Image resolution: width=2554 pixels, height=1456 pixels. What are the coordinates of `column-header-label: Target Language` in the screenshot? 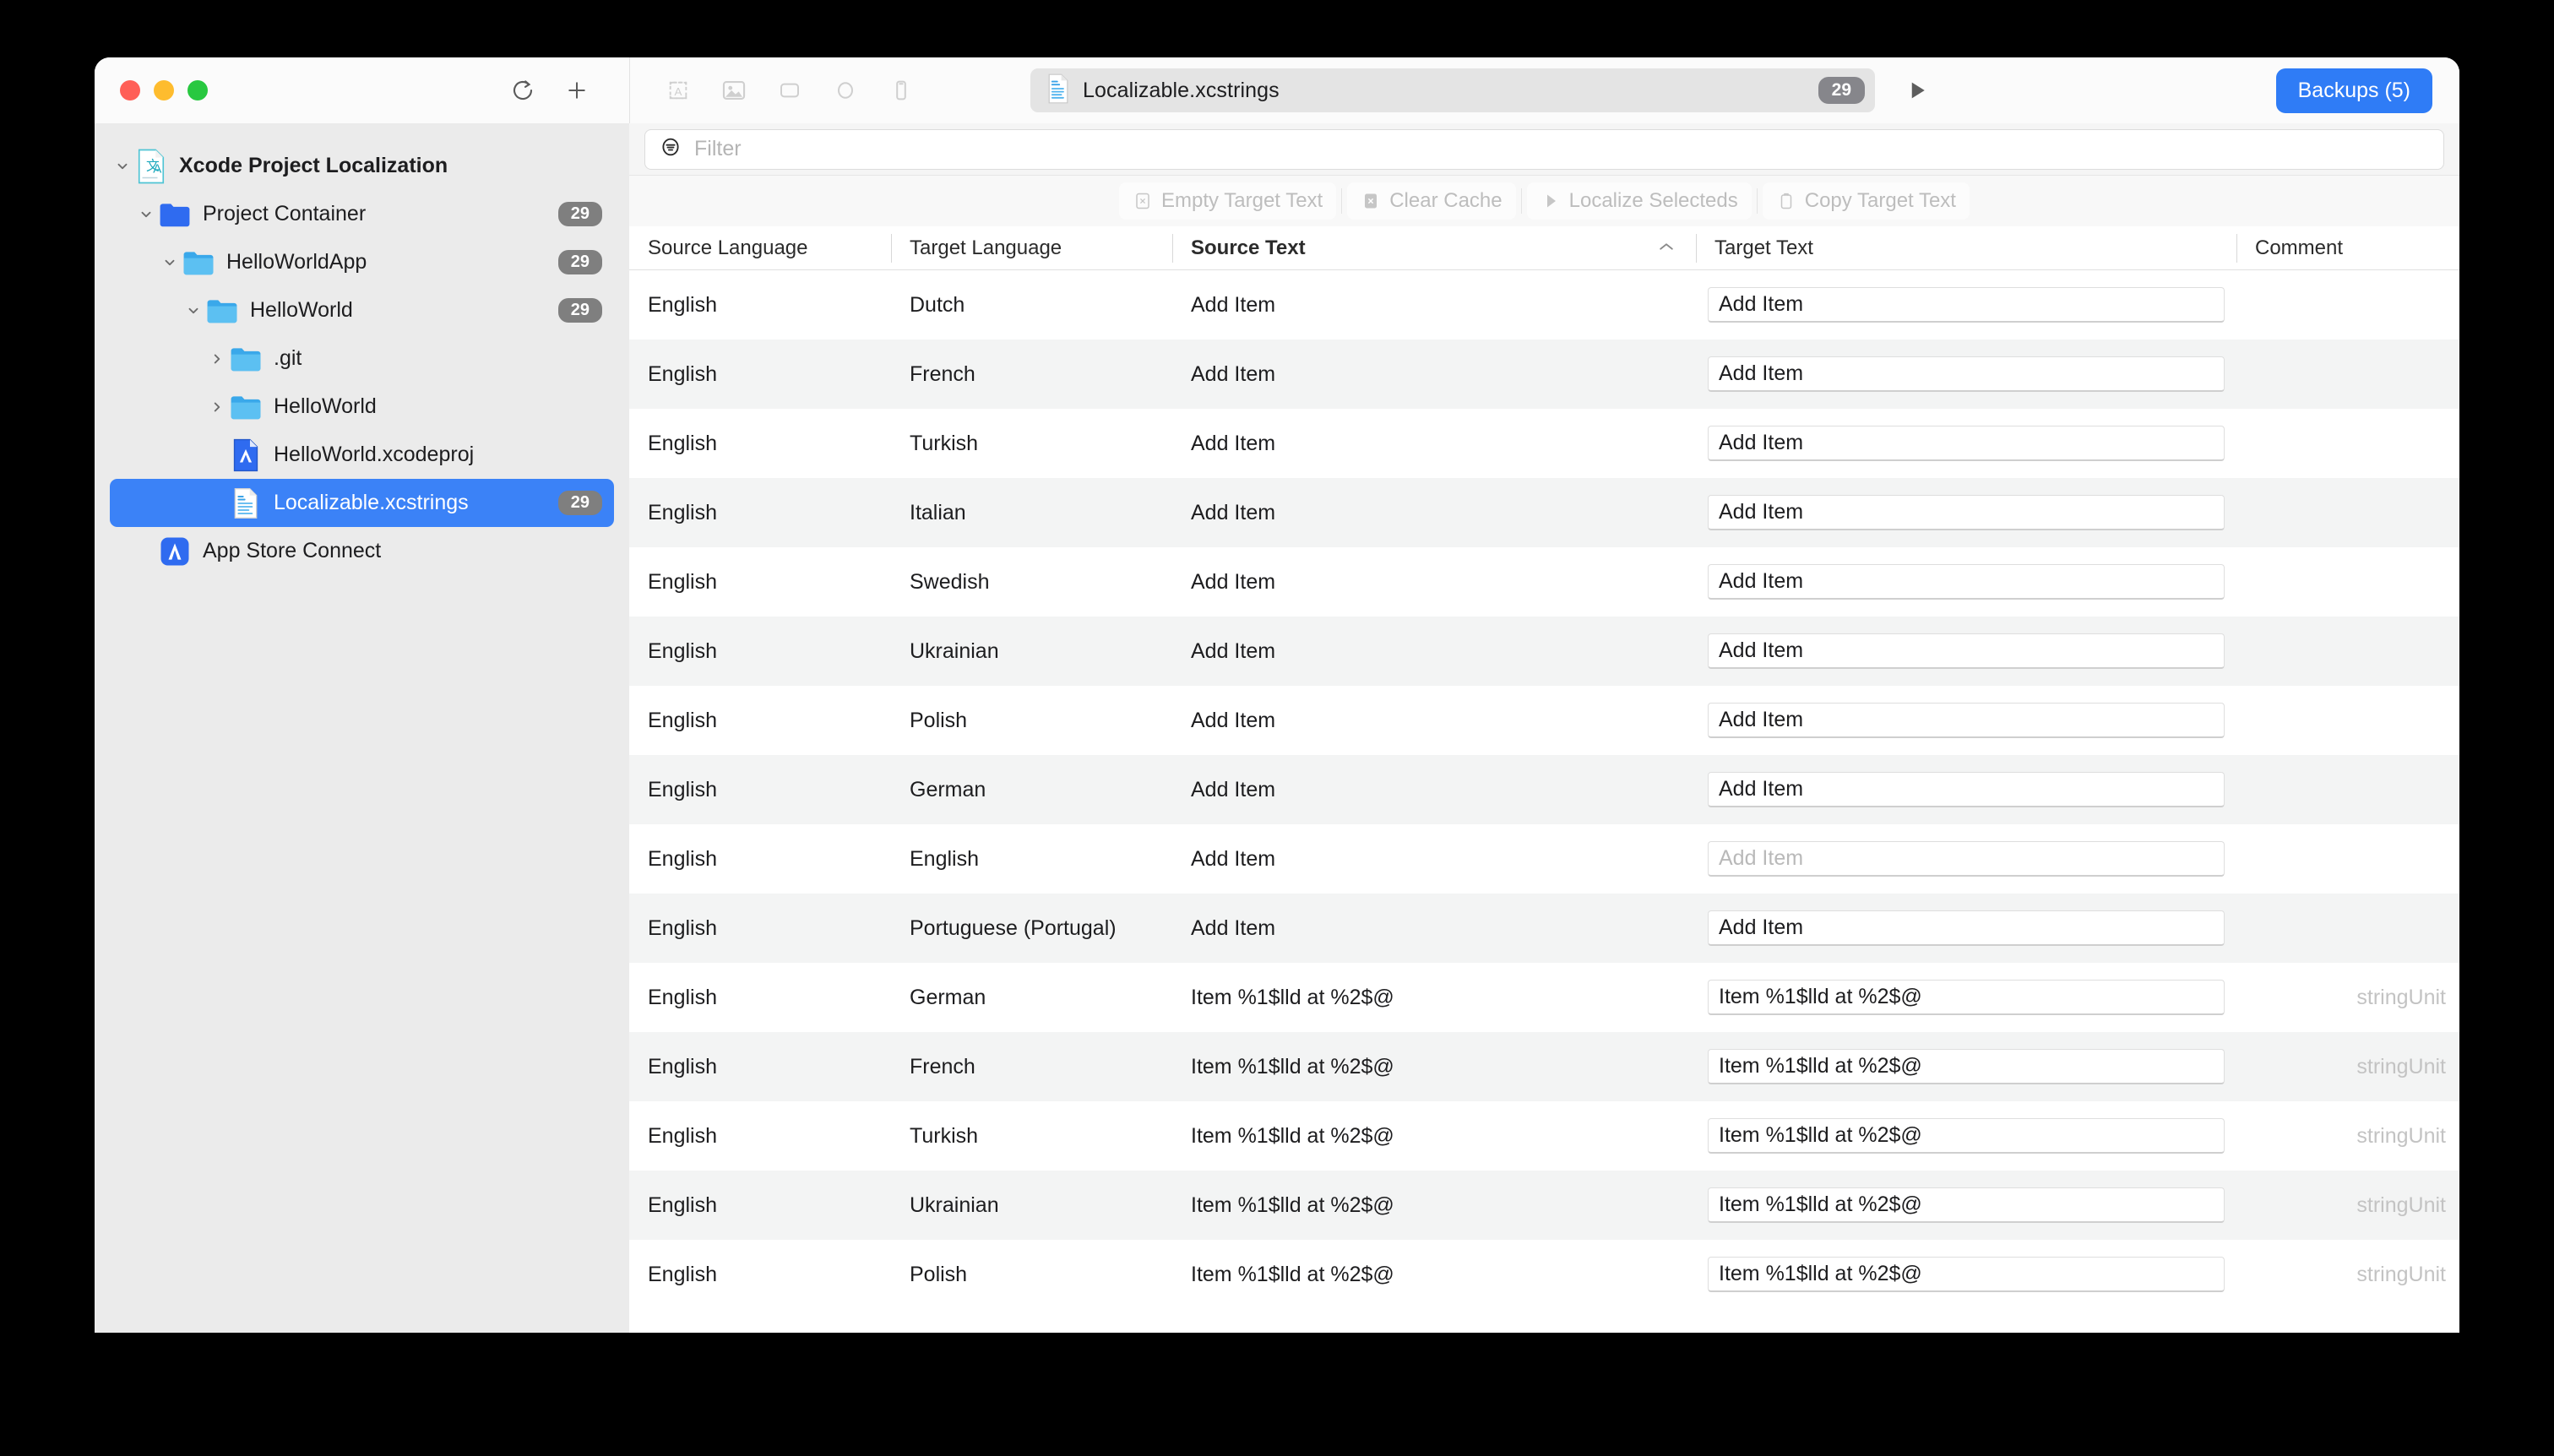 It's located at (986, 247).